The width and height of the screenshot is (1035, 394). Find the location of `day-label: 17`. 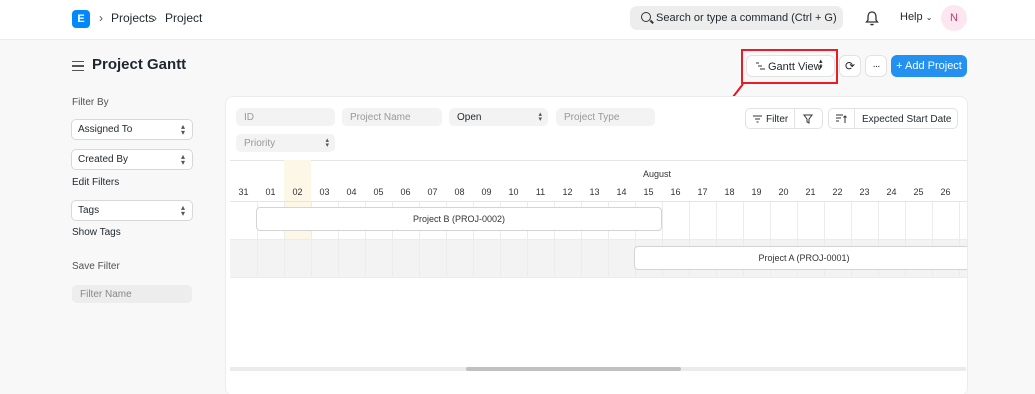

day-label: 17 is located at coordinates (702, 192).